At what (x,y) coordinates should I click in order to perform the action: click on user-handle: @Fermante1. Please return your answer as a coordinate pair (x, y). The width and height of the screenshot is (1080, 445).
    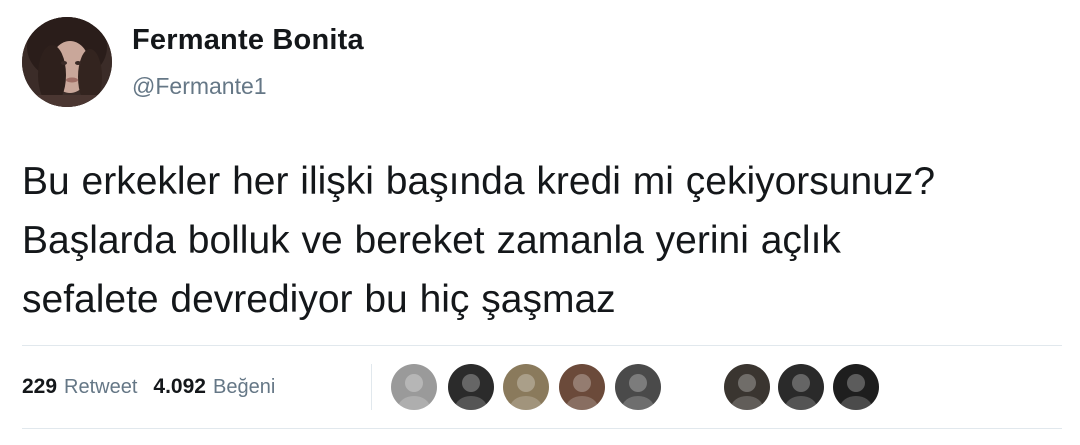
    Looking at the image, I should click on (199, 86).